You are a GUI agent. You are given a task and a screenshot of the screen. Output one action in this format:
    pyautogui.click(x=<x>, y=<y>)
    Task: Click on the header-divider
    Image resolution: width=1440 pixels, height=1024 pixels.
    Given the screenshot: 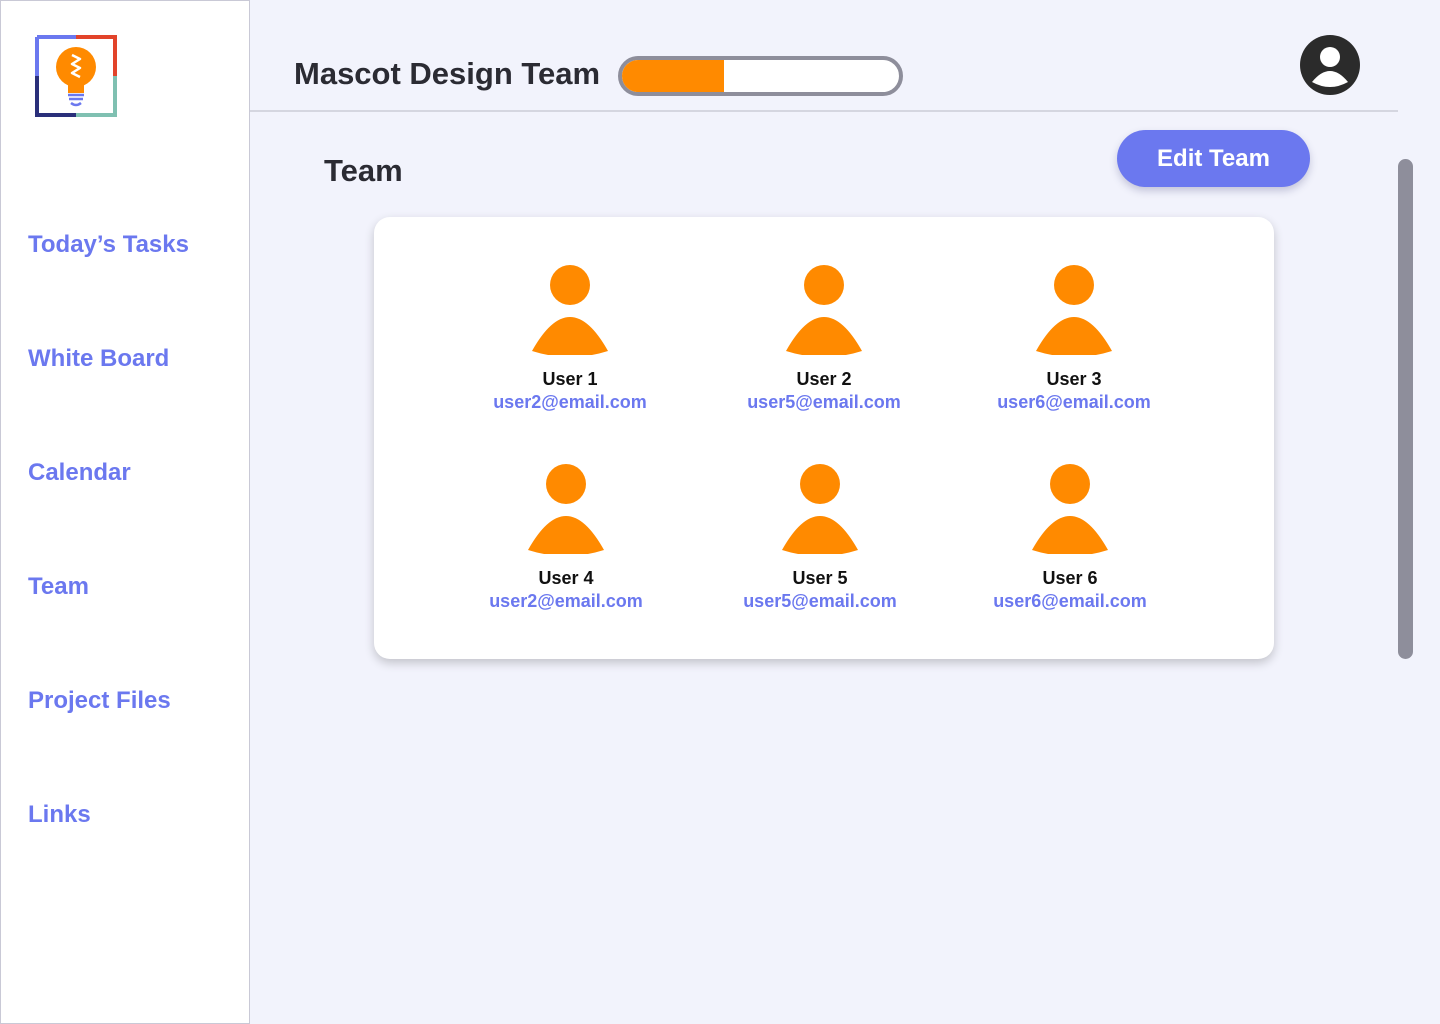 What is the action you would take?
    pyautogui.click(x=824, y=111)
    